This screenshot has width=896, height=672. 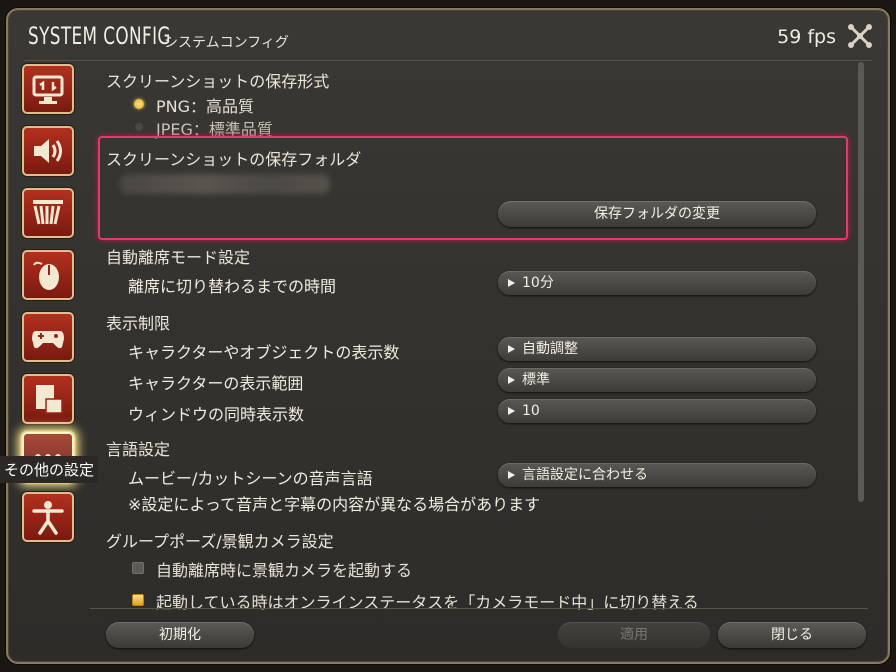 I want to click on window-count-select: 10, so click(x=657, y=411).